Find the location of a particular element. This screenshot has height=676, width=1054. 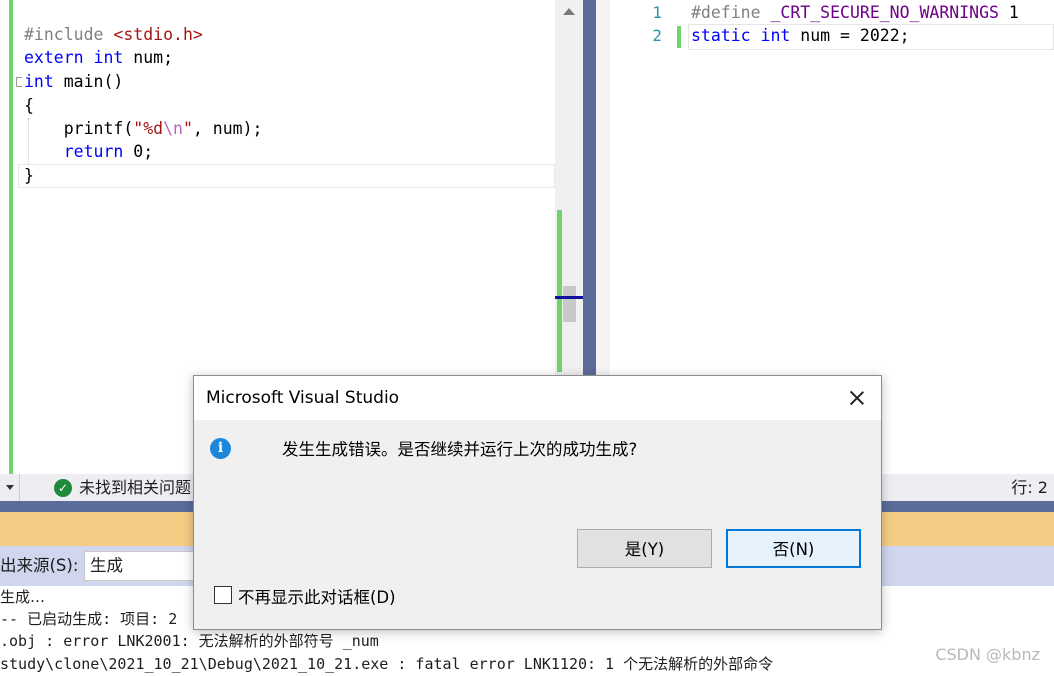

output-source-value: 生成 is located at coordinates (106, 565).